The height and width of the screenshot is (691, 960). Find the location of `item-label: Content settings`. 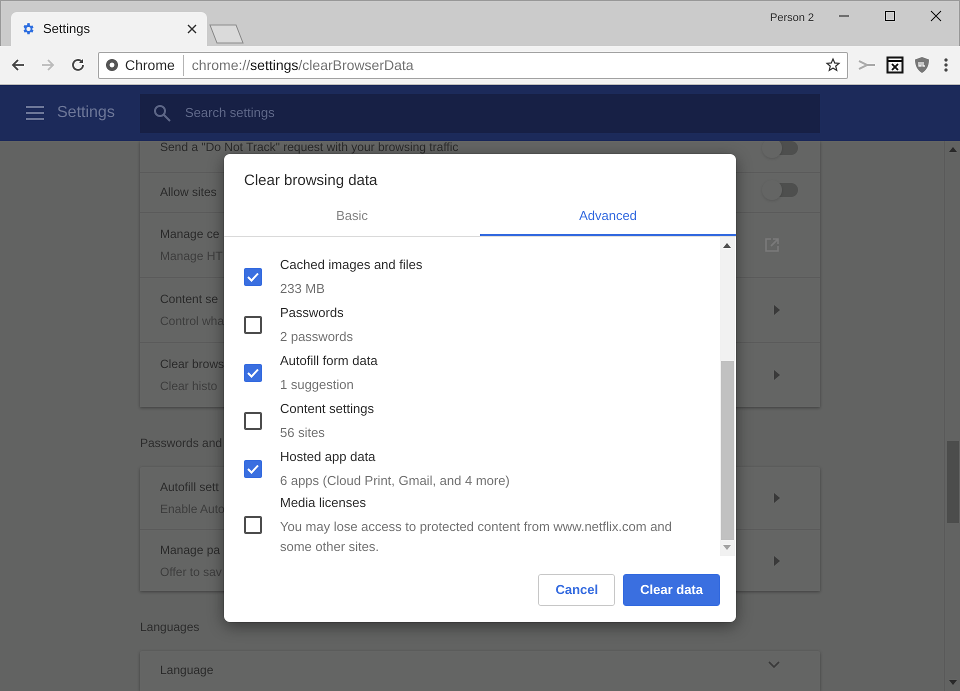

item-label: Content settings is located at coordinates (327, 409).